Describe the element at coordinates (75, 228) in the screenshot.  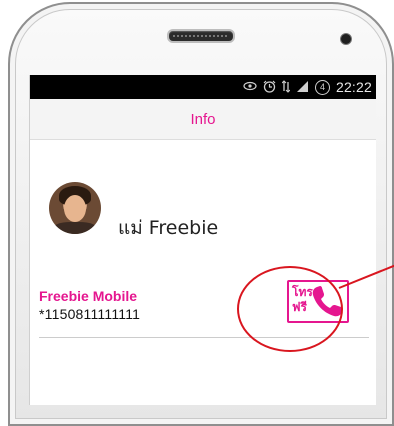
I see `avatar-shirt` at that location.